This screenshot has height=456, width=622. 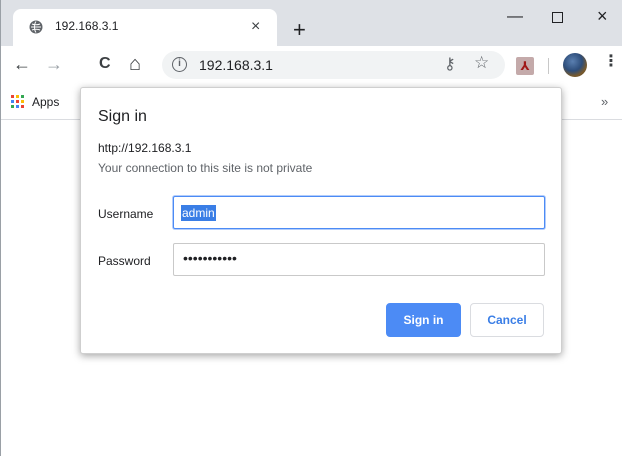 What do you see at coordinates (124, 261) in the screenshot?
I see `password-label: Password` at bounding box center [124, 261].